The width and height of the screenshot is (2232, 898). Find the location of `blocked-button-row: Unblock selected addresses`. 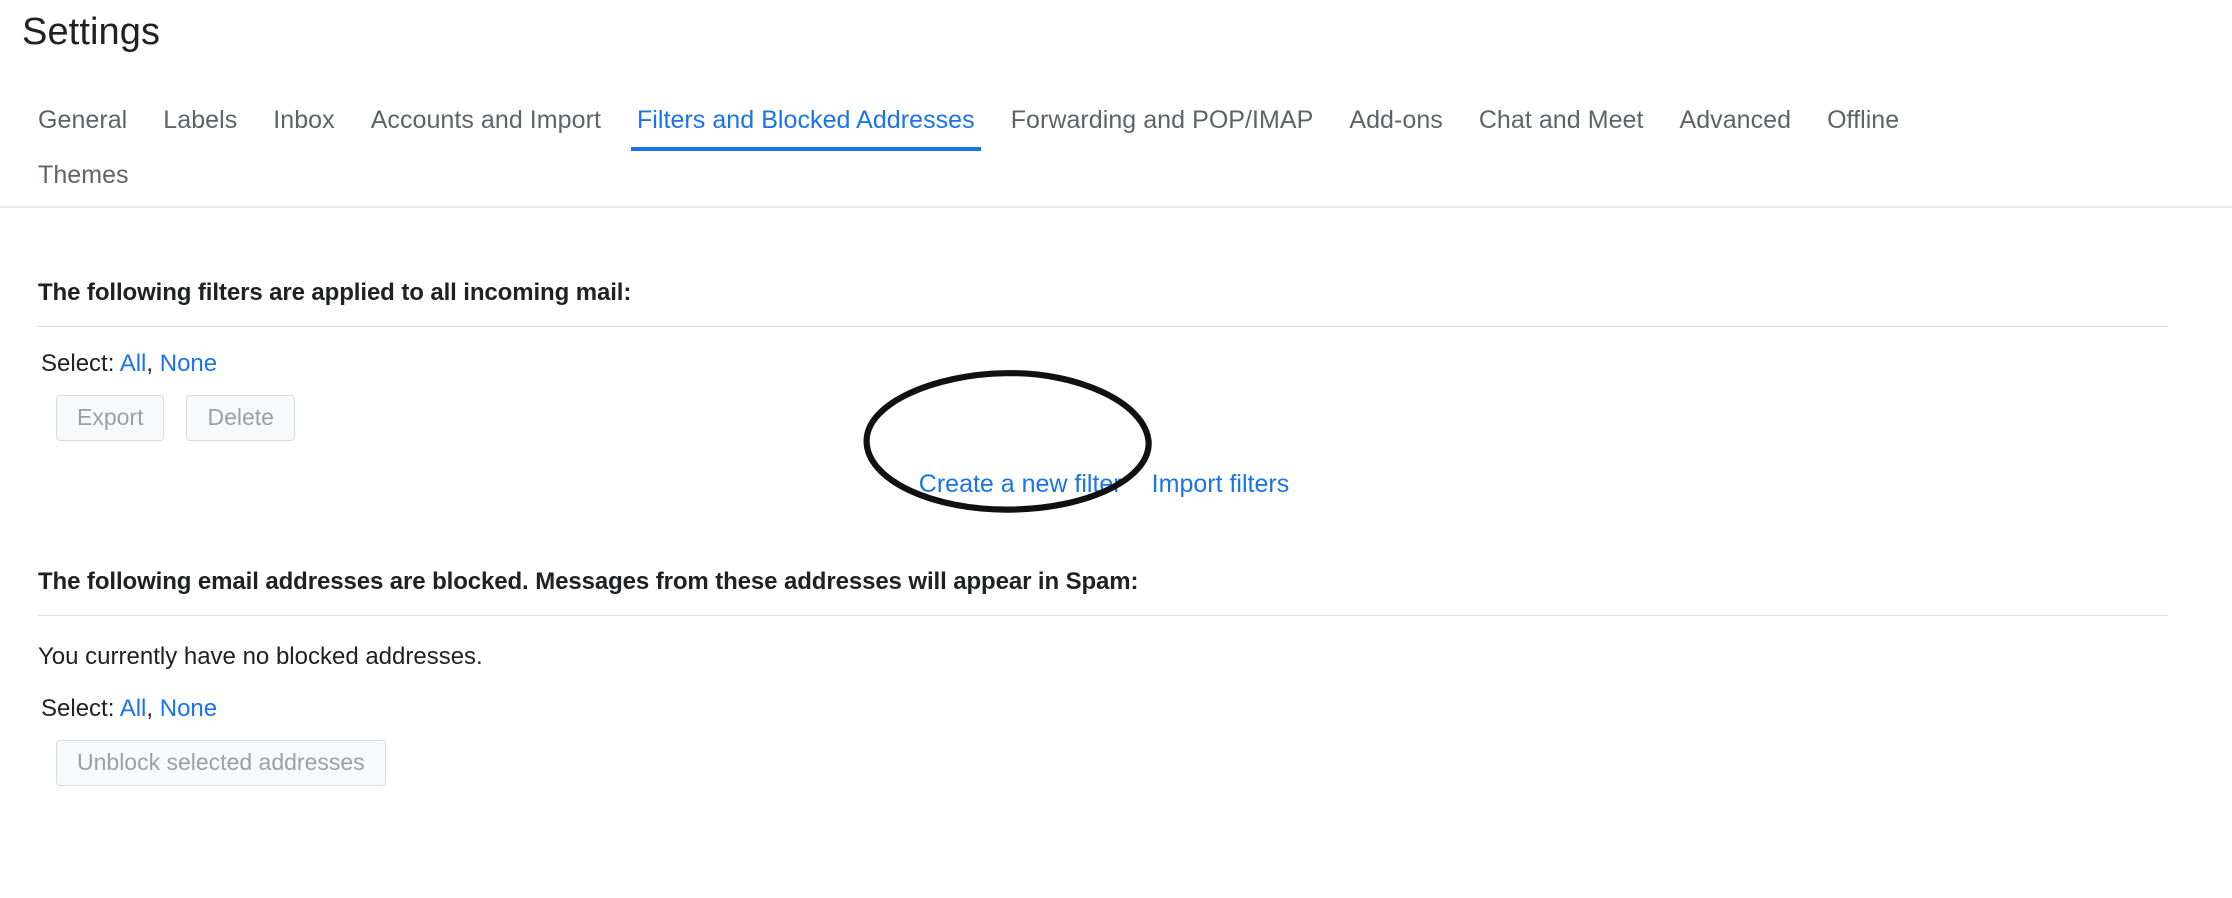

blocked-button-row: Unblock selected addresses is located at coordinates (1104, 755).